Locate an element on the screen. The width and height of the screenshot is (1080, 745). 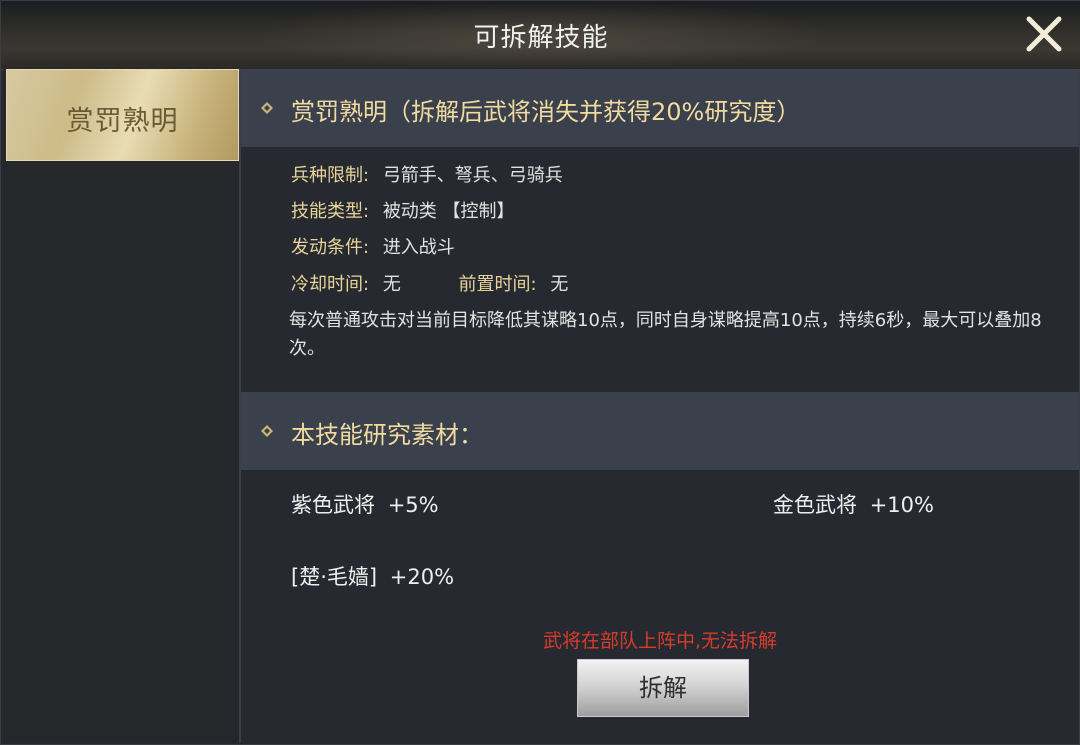
troop-label: 兵种限制: is located at coordinates (330, 175).